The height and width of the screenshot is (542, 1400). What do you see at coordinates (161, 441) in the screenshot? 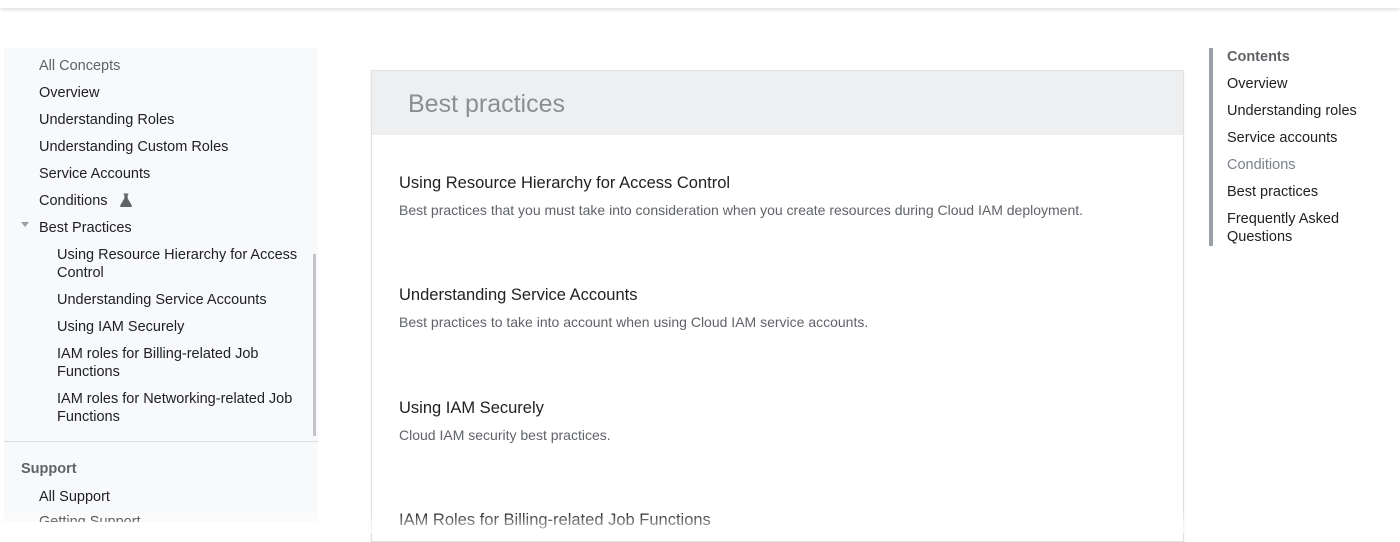
I see `nav-divider` at bounding box center [161, 441].